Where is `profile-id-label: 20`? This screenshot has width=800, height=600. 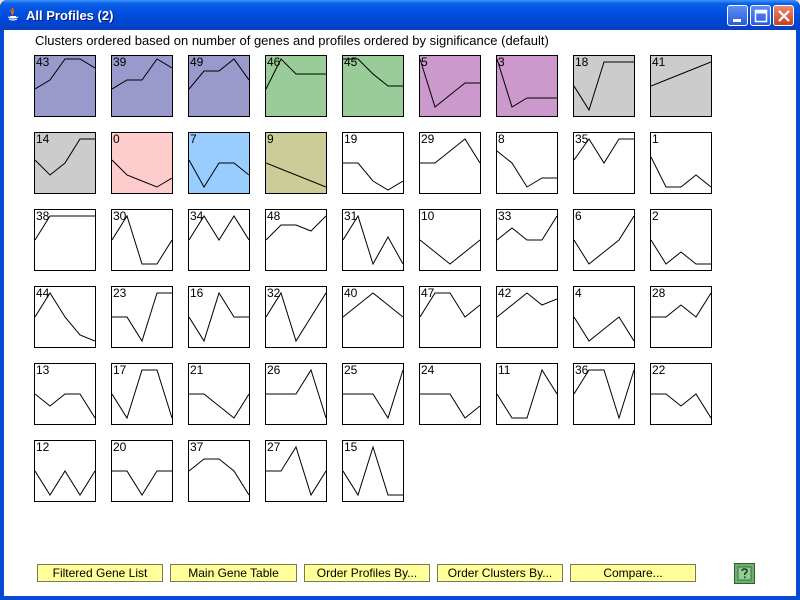
profile-id-label: 20 is located at coordinates (120, 447).